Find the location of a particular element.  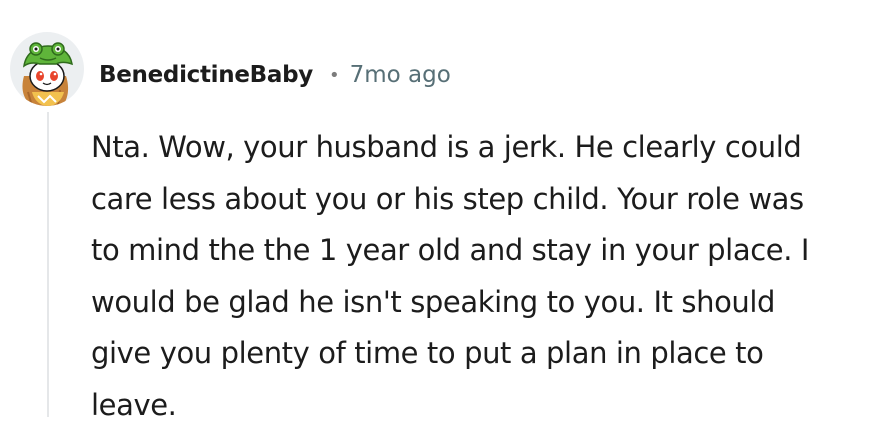

comment-header: BenedictineBaby • 7mo ago is located at coordinates (275, 75).